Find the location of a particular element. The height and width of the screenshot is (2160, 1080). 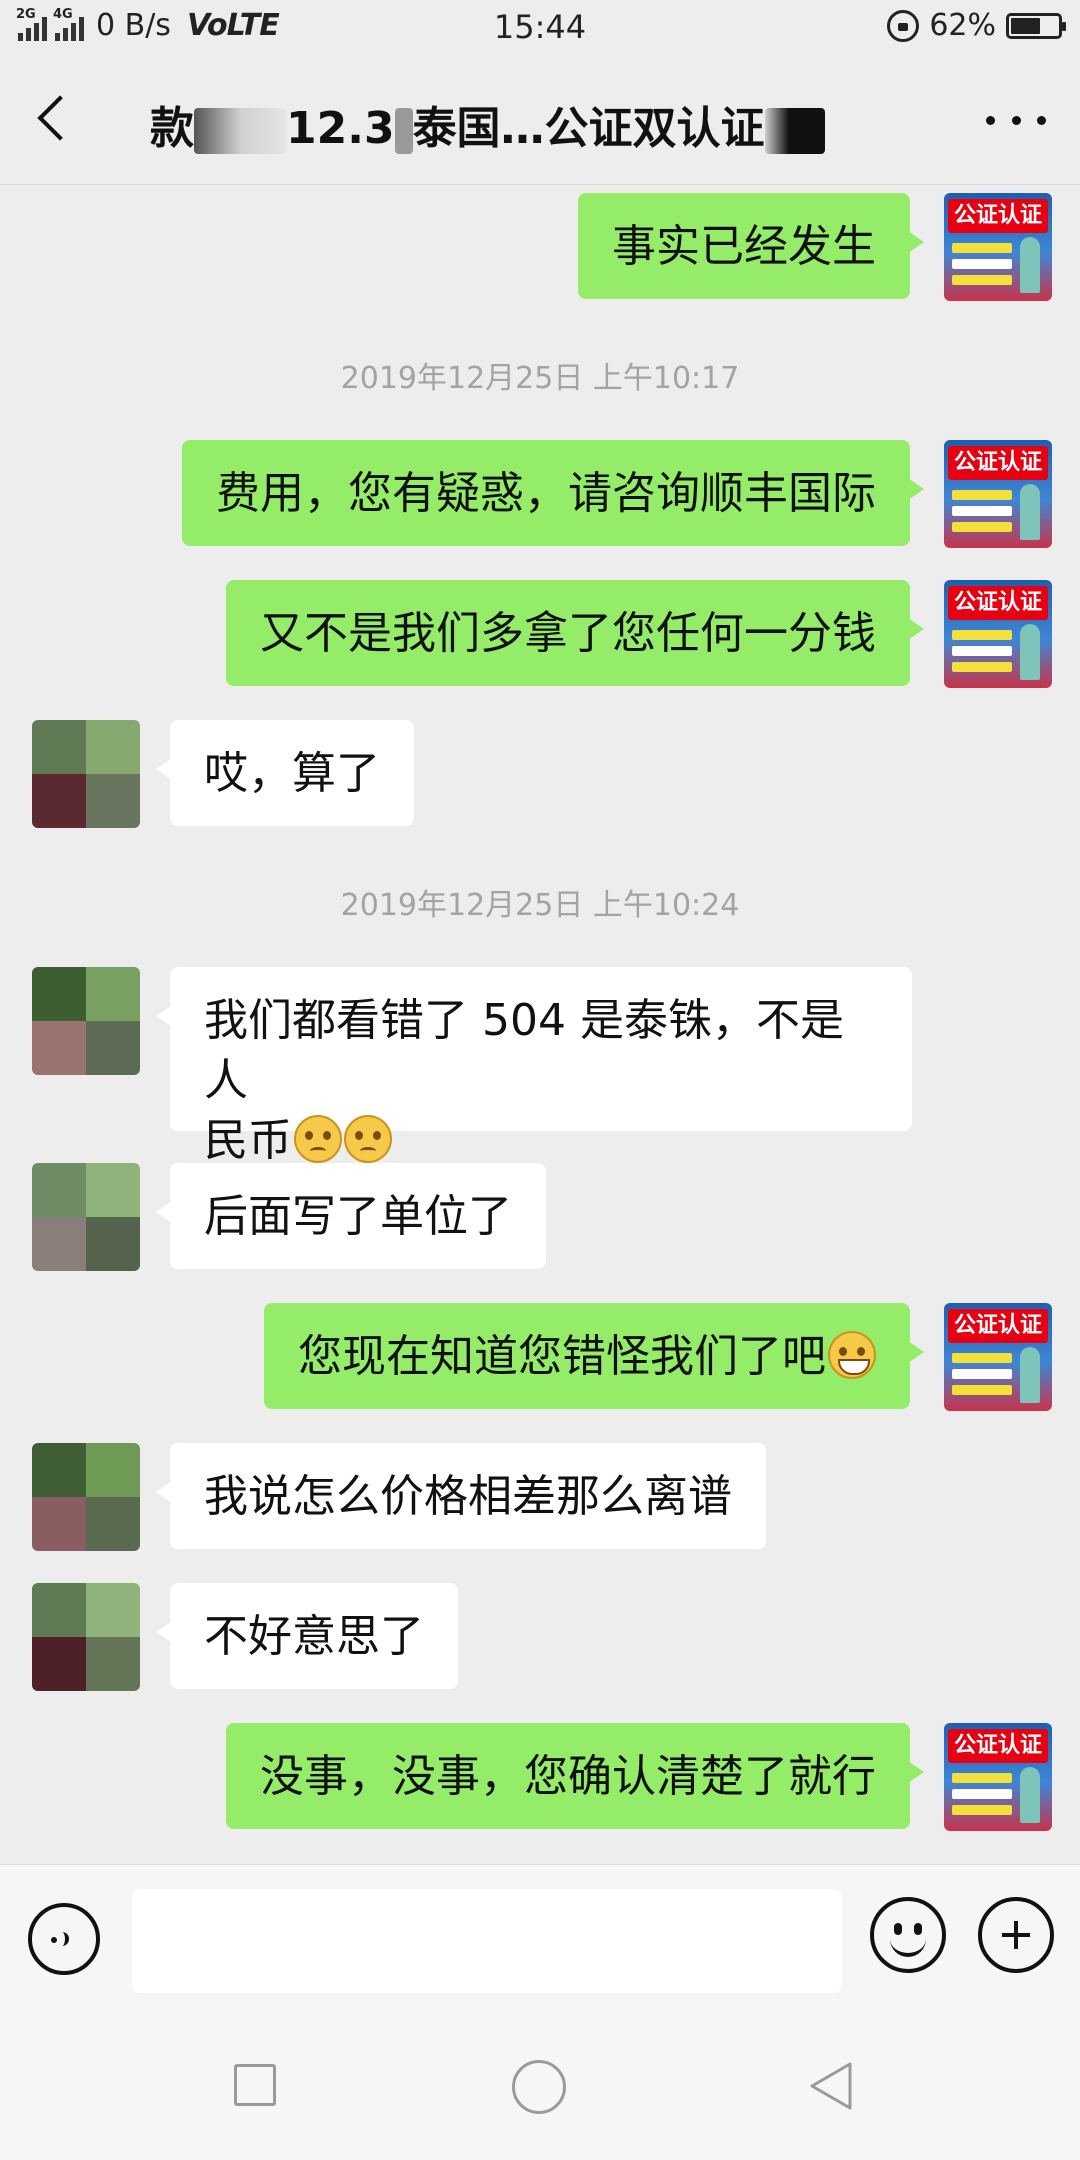

message-bubble-incoming: 不好意思了 is located at coordinates (307, 1636).